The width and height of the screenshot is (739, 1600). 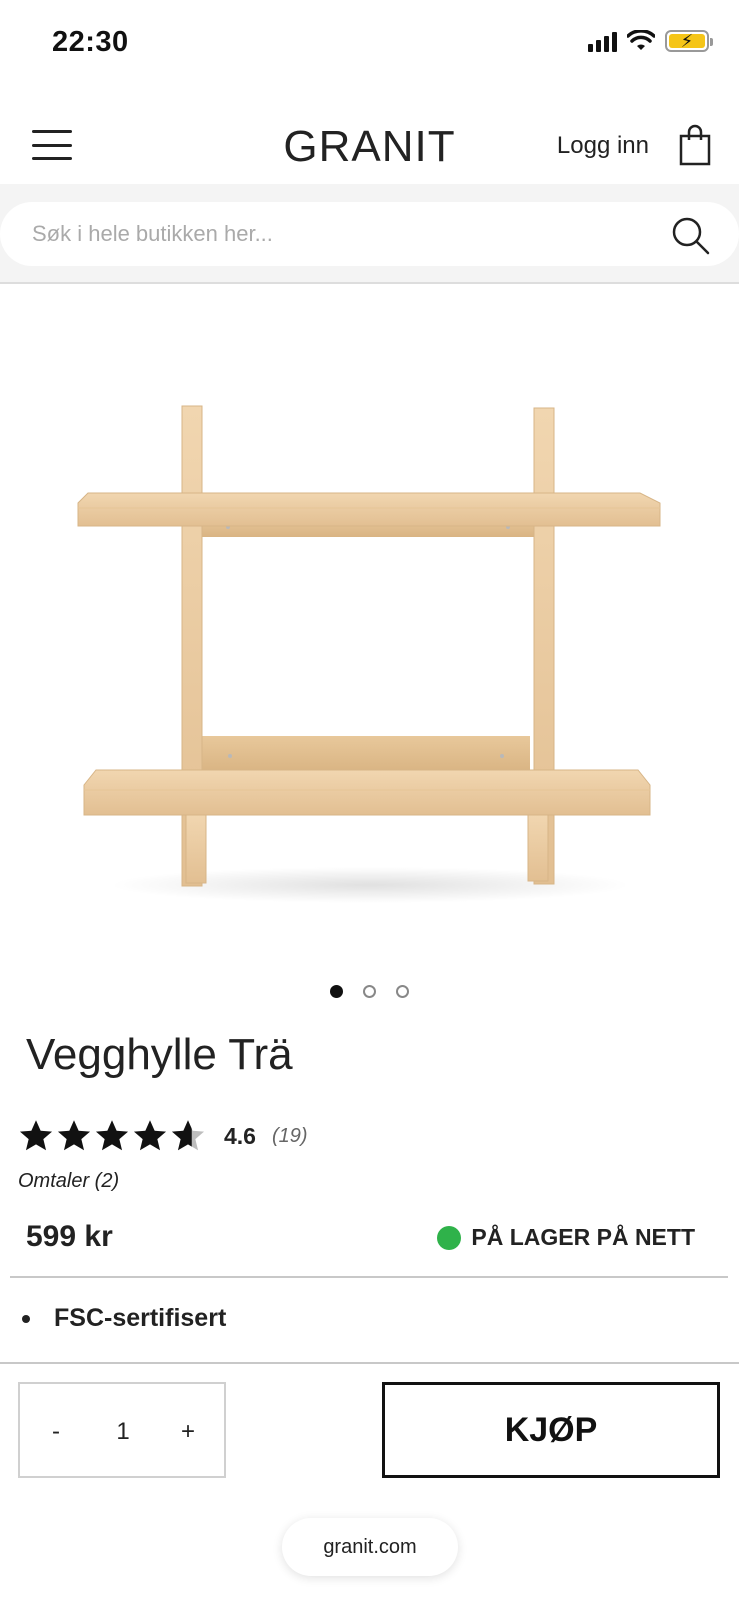 I want to click on status-icons: ⚡, so click(x=650, y=41).